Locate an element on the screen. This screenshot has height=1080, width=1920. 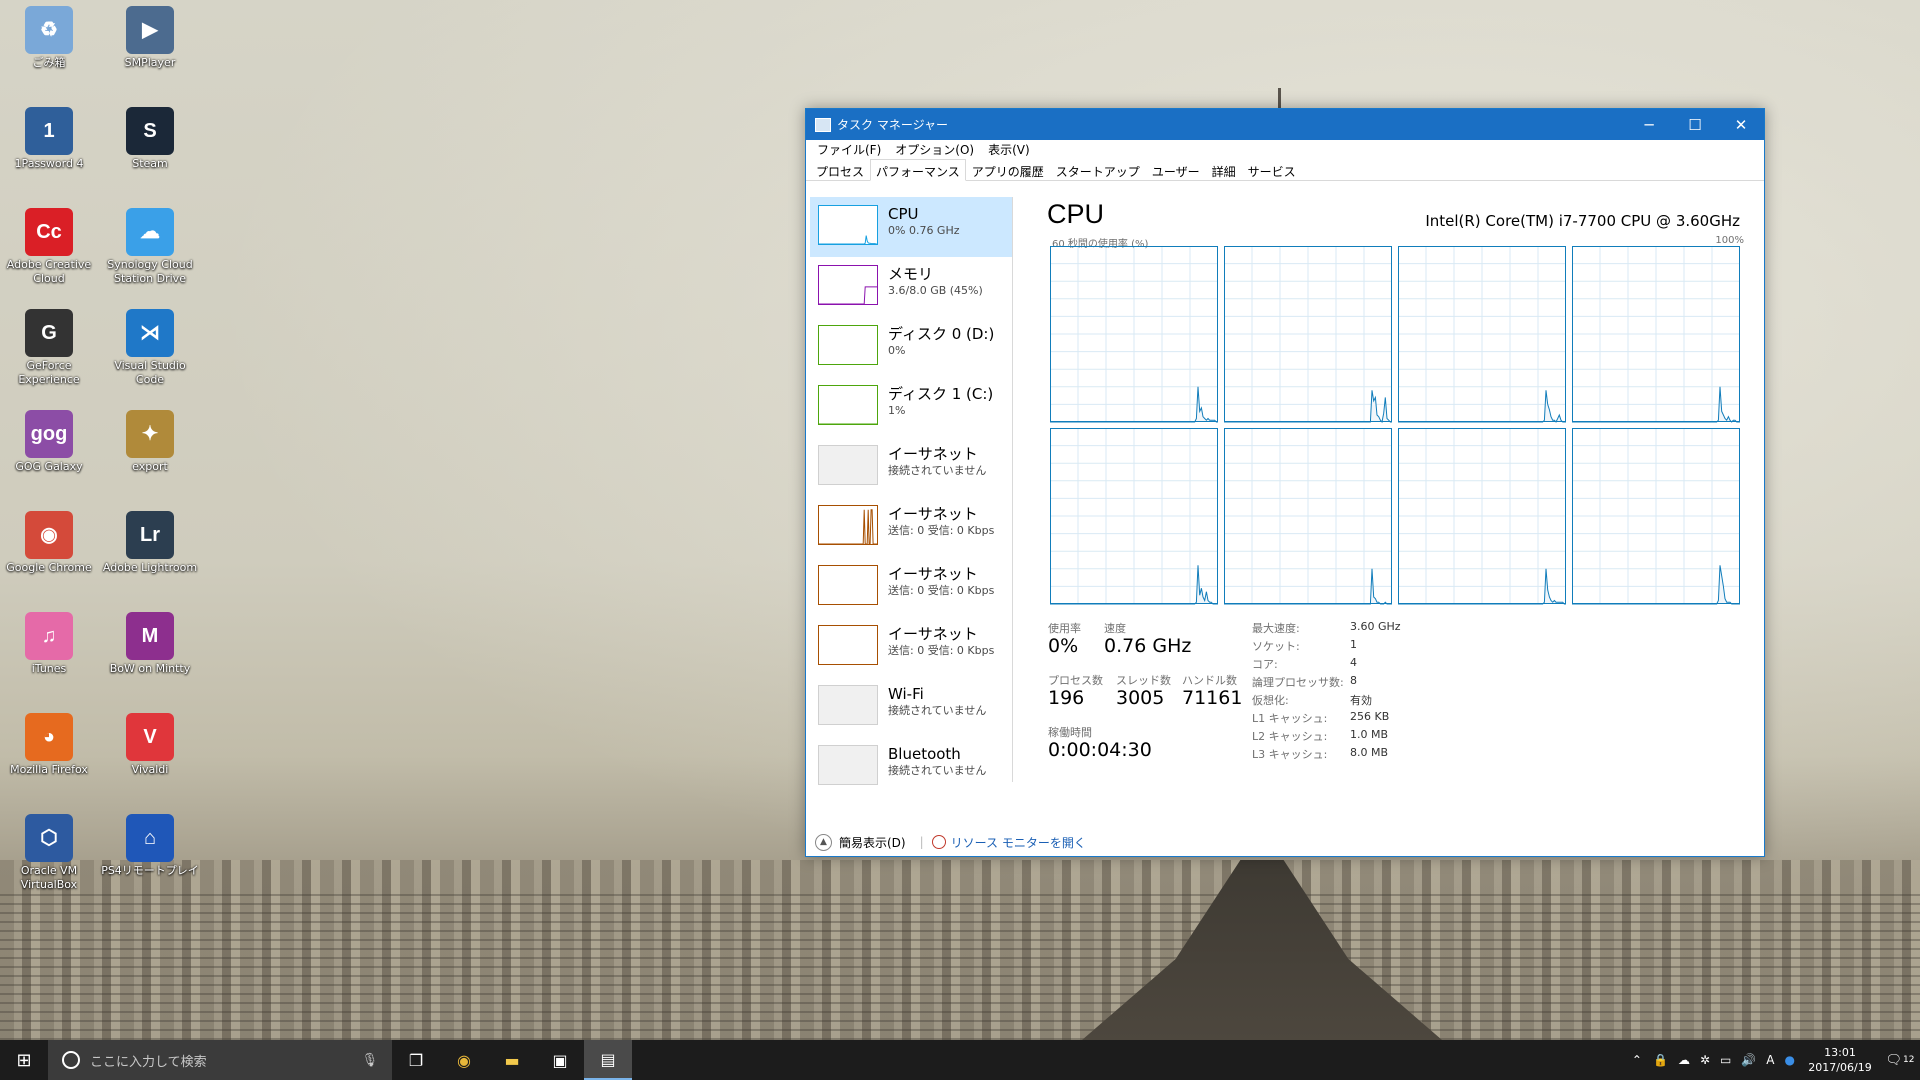
desktop-icon-synology: ☁ Synology Cloud Station Drive is located at coordinates (150, 247).